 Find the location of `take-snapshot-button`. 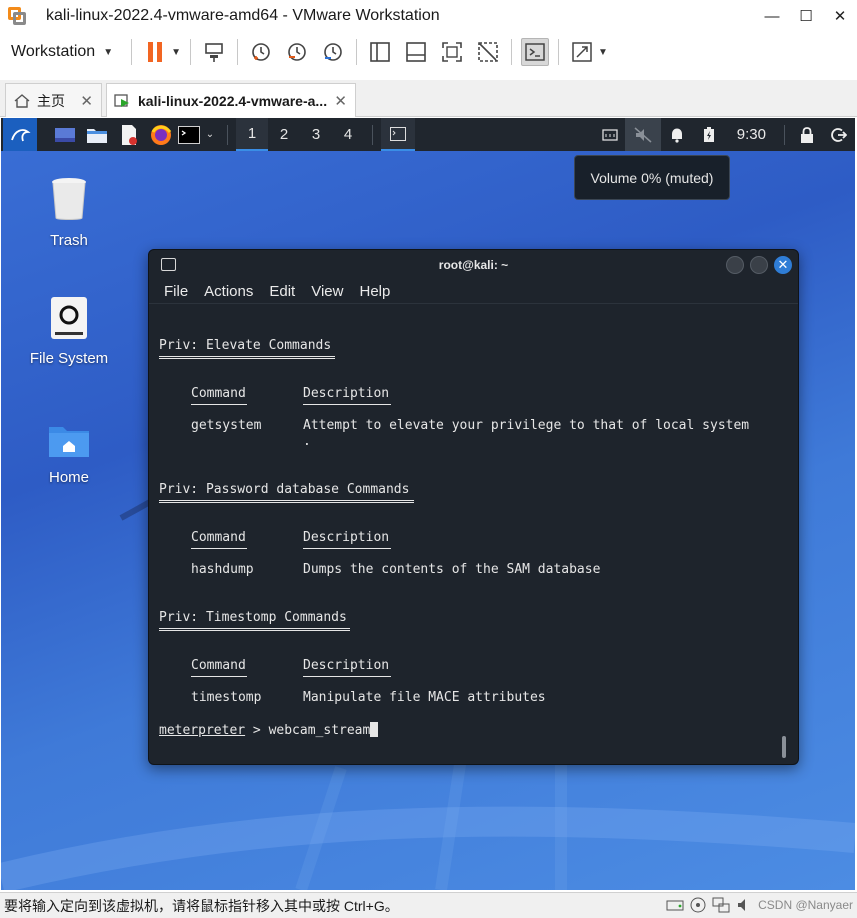

take-snapshot-button is located at coordinates (261, 52).